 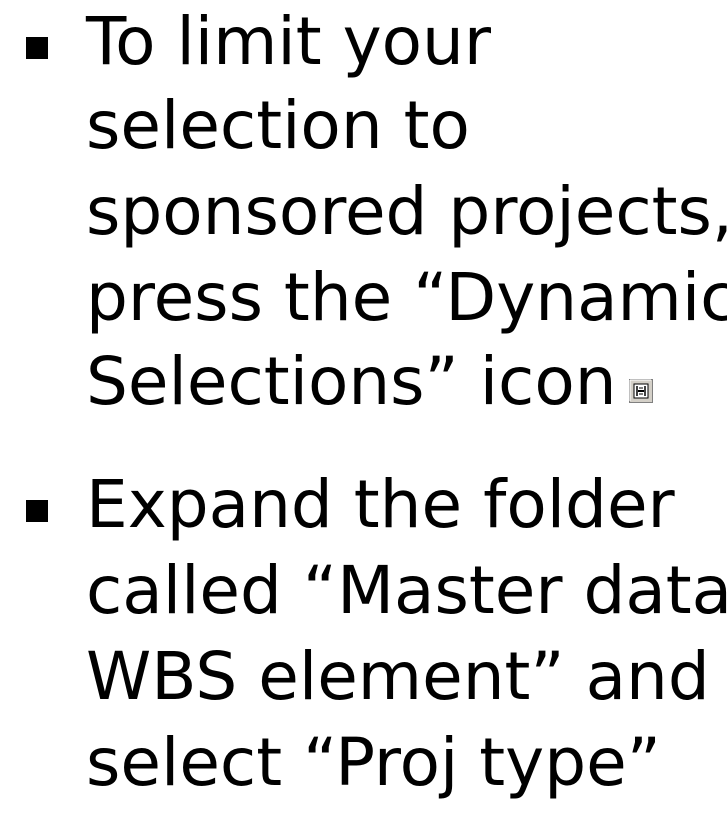 I want to click on bullet-text-line: sponsored projects,, so click(x=406, y=211).